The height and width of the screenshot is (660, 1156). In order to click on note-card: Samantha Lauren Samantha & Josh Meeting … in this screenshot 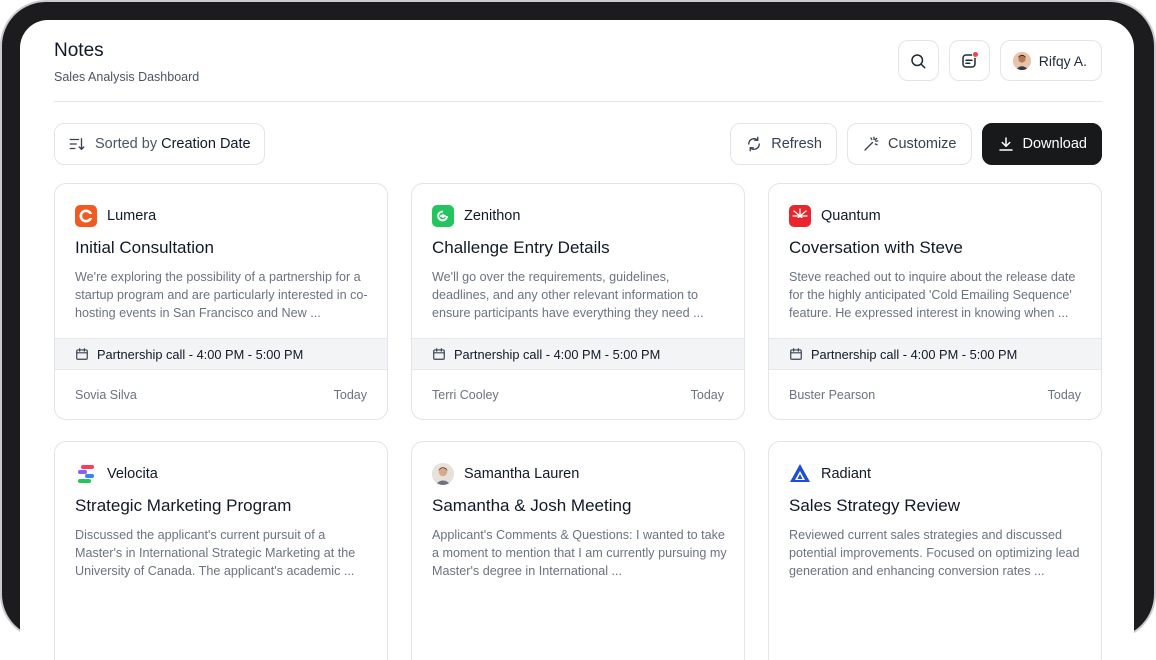, I will do `click(578, 550)`.